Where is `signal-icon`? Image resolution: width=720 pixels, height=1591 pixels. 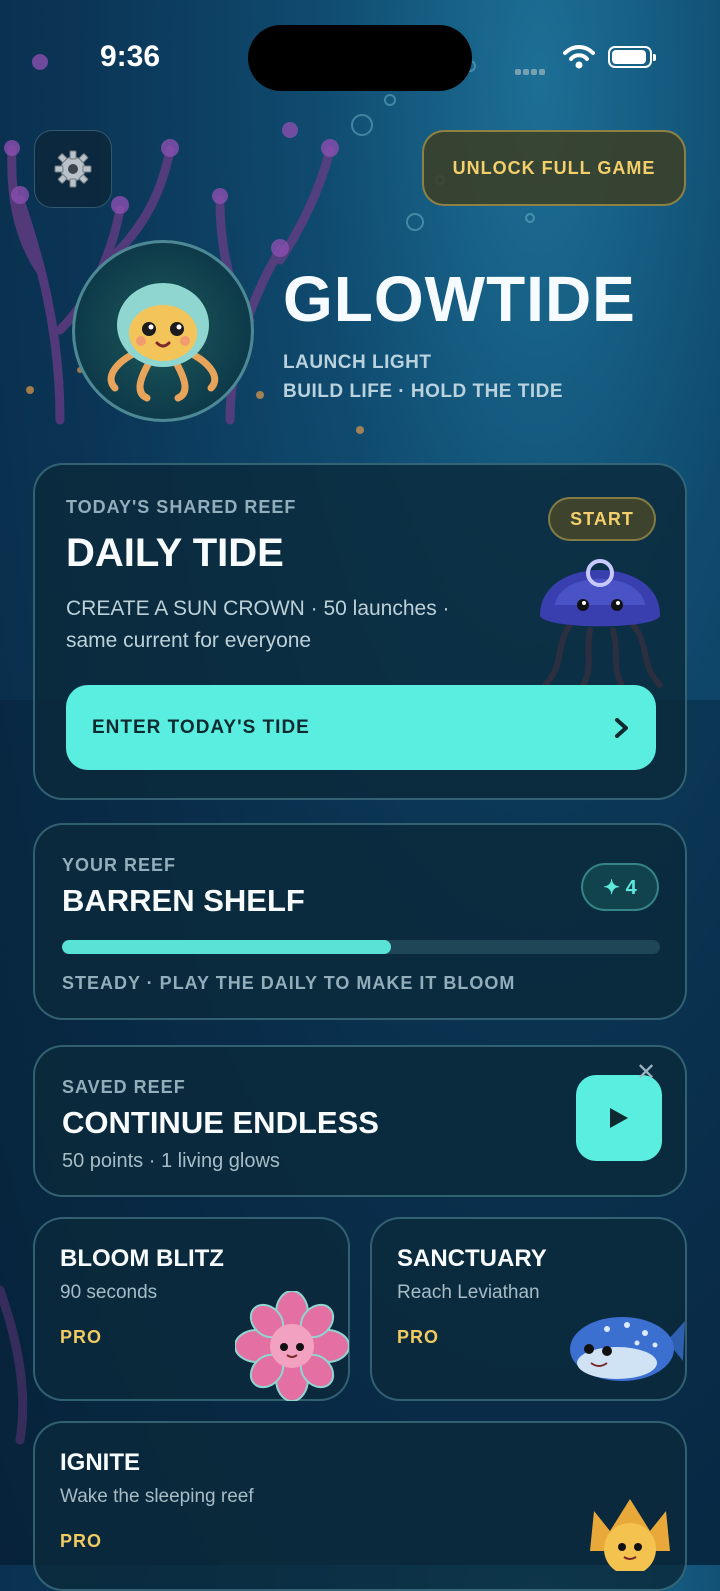
signal-icon is located at coordinates (531, 71).